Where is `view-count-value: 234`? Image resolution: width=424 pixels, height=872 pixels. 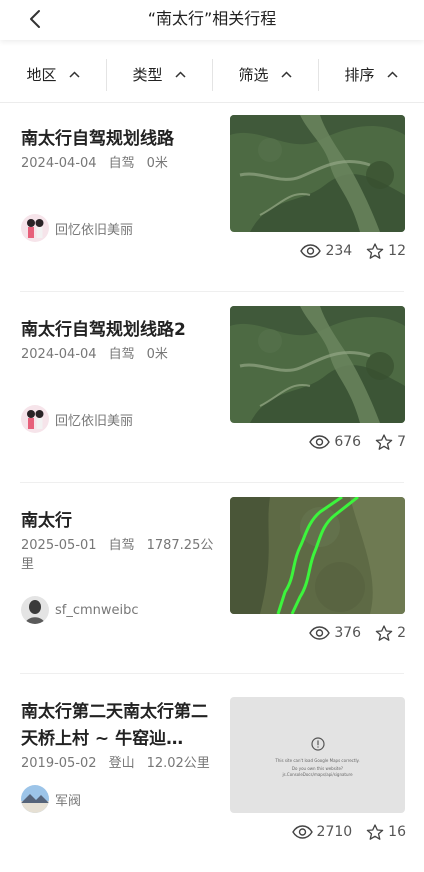
view-count-value: 234 is located at coordinates (339, 251).